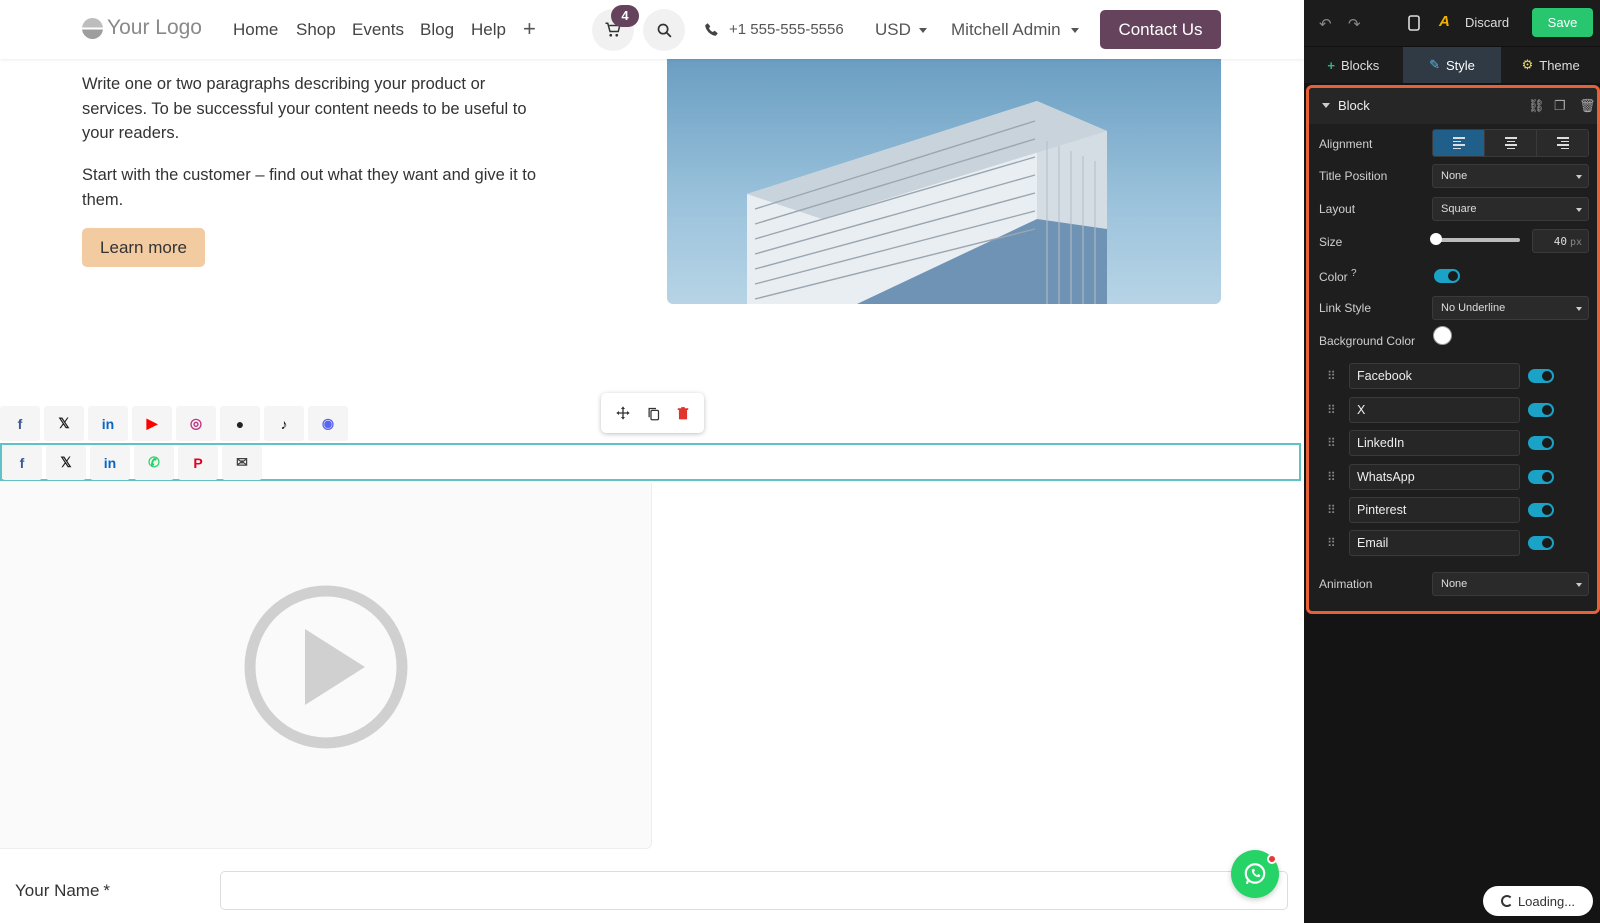 The height and width of the screenshot is (923, 1600). Describe the element at coordinates (255, 30) in the screenshot. I see `nav-home: Home` at that location.